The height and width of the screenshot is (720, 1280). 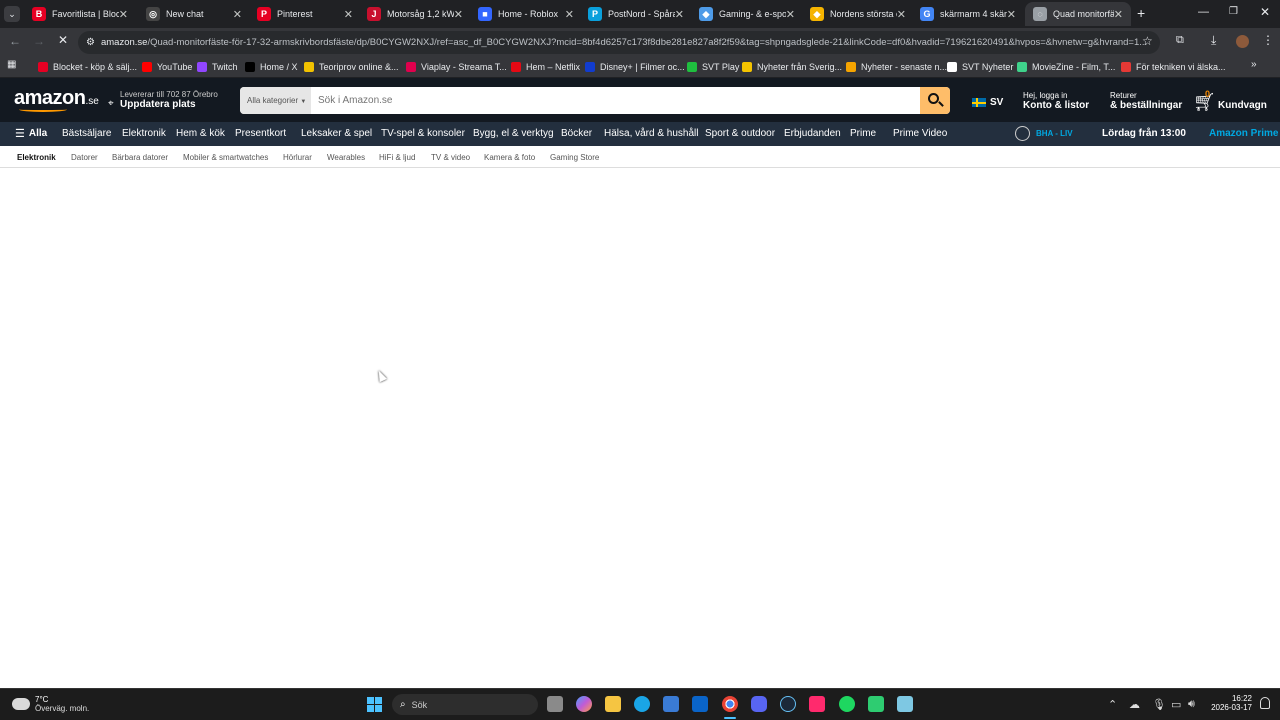 I want to click on subnav-link: HiFi & ljud, so click(x=397, y=157).